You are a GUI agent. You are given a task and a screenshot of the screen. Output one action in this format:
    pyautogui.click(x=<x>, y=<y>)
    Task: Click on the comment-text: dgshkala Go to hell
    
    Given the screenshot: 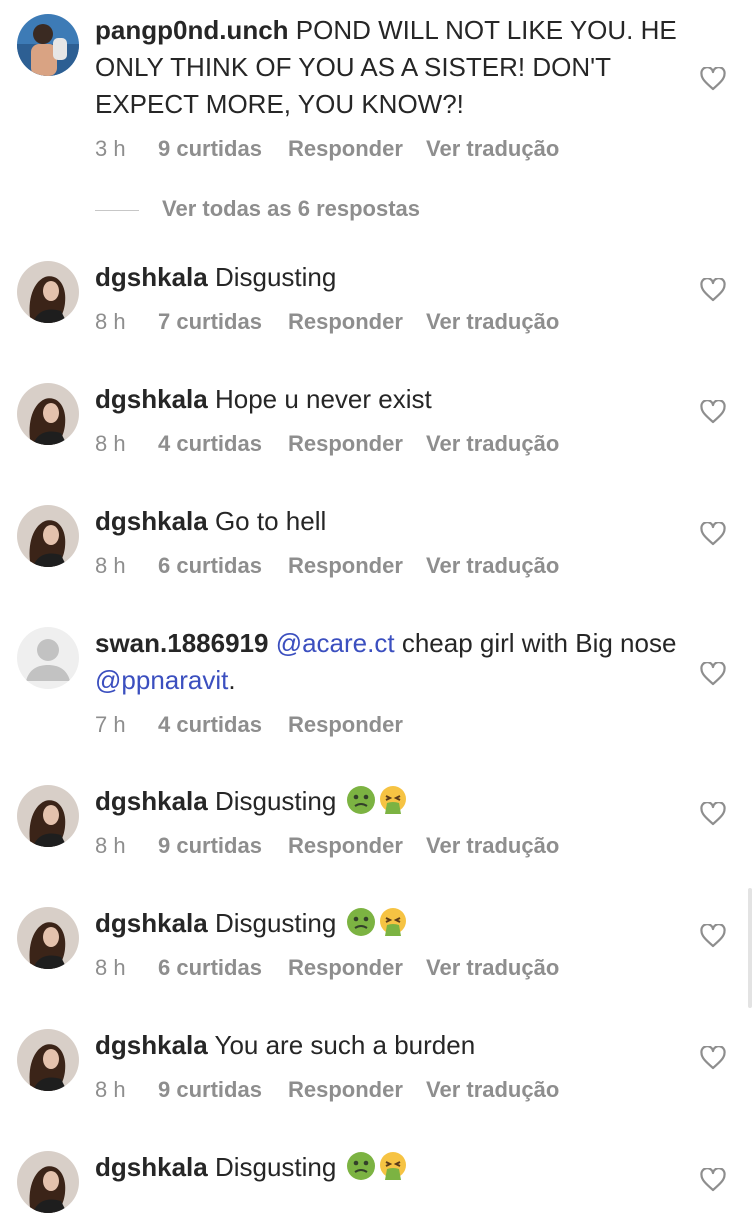 What is the action you would take?
    pyautogui.click(x=390, y=521)
    